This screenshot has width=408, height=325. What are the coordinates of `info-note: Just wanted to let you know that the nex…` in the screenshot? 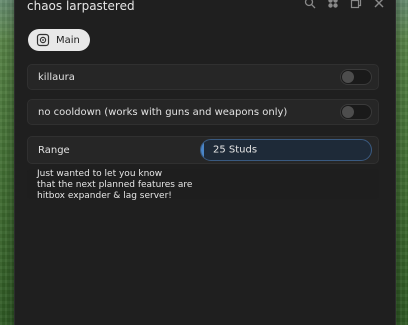 It's located at (203, 185).